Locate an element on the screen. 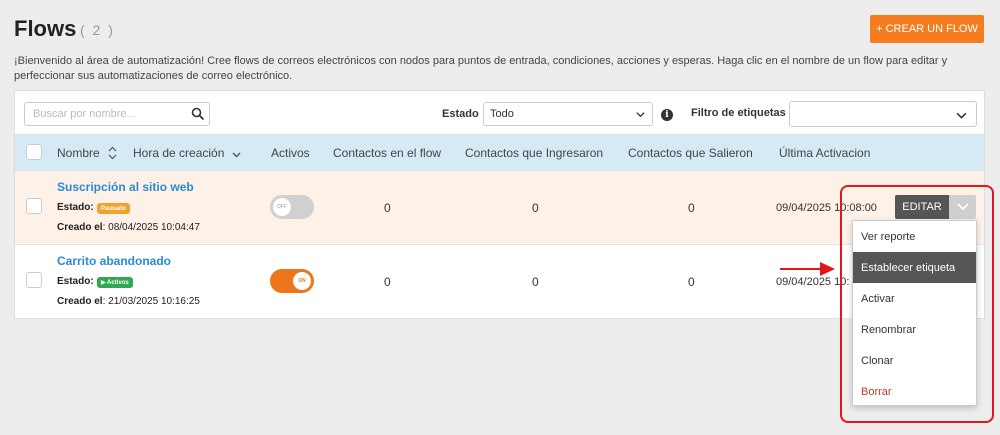 This screenshot has width=1000, height=435. search-input is located at coordinates (117, 114).